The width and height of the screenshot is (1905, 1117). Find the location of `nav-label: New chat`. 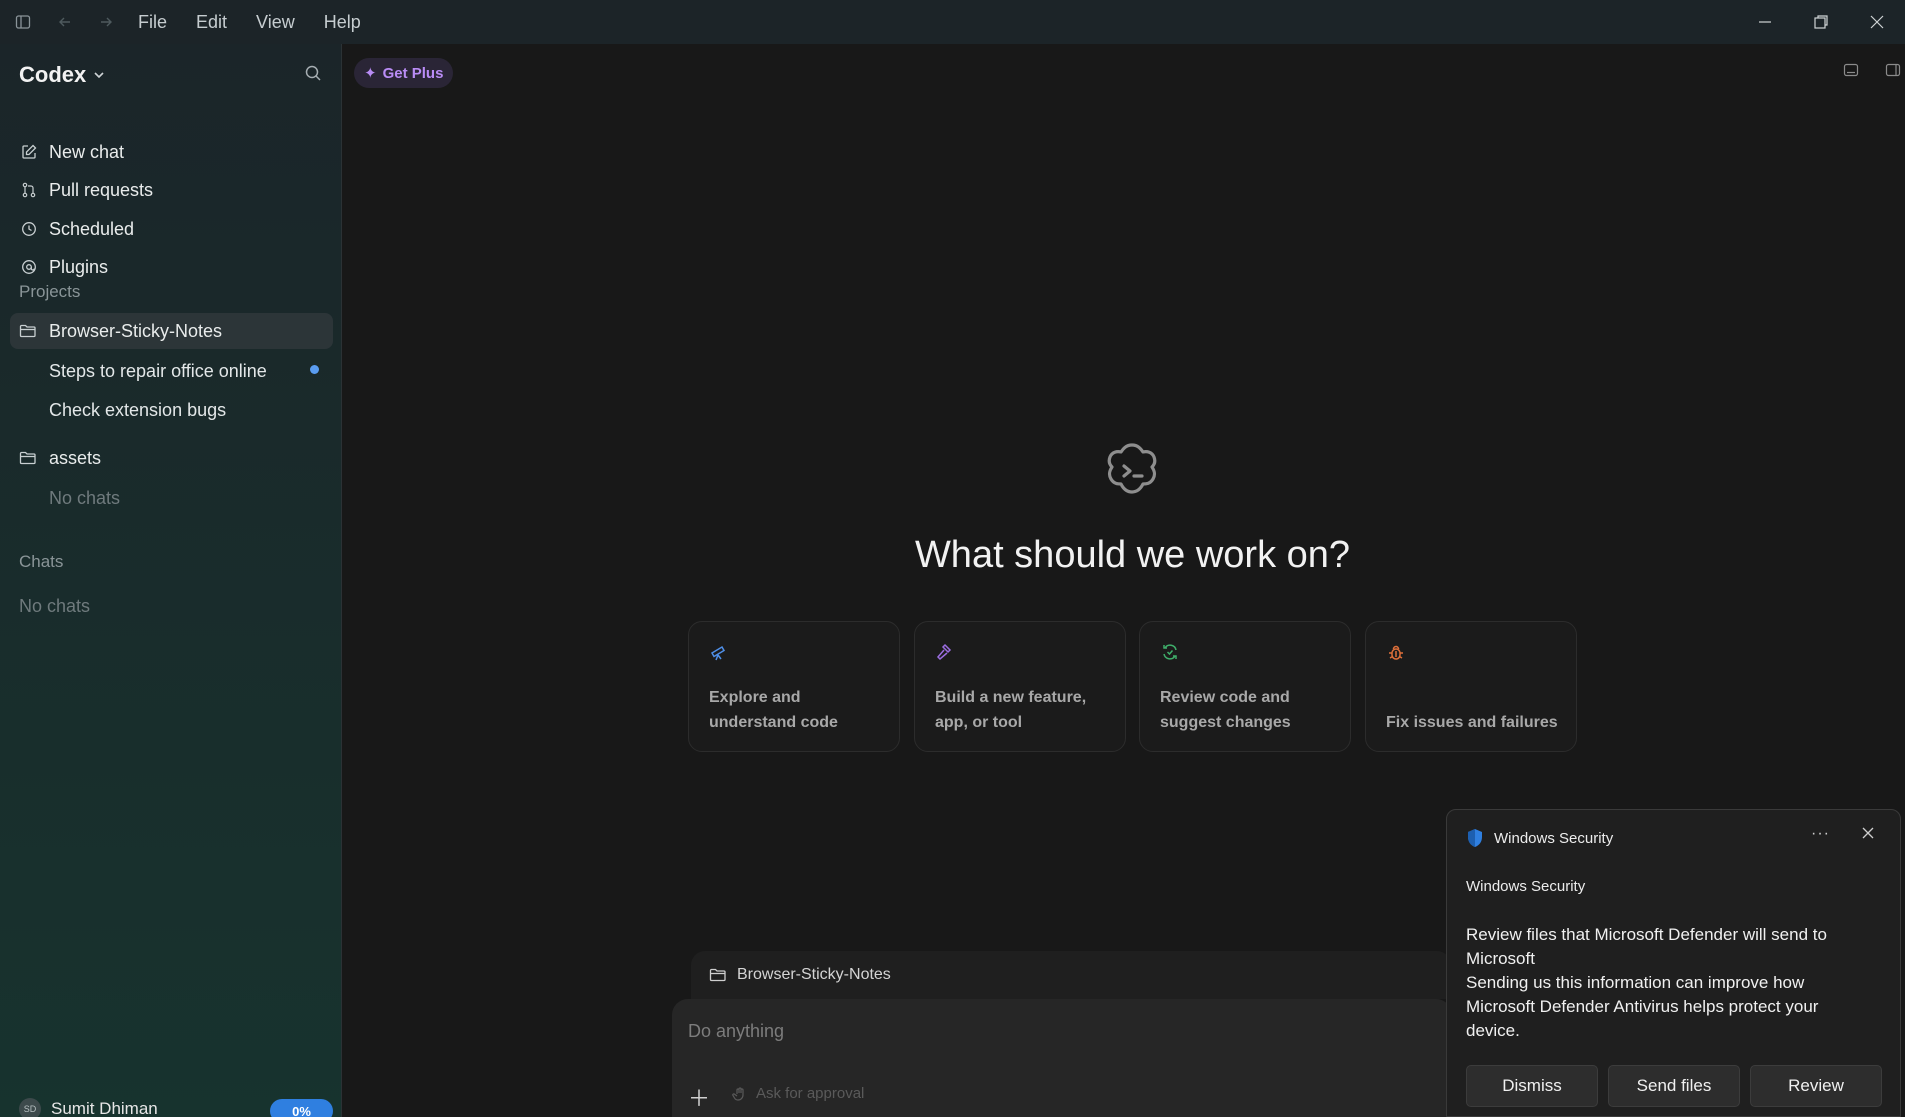

nav-label: New chat is located at coordinates (87, 151).